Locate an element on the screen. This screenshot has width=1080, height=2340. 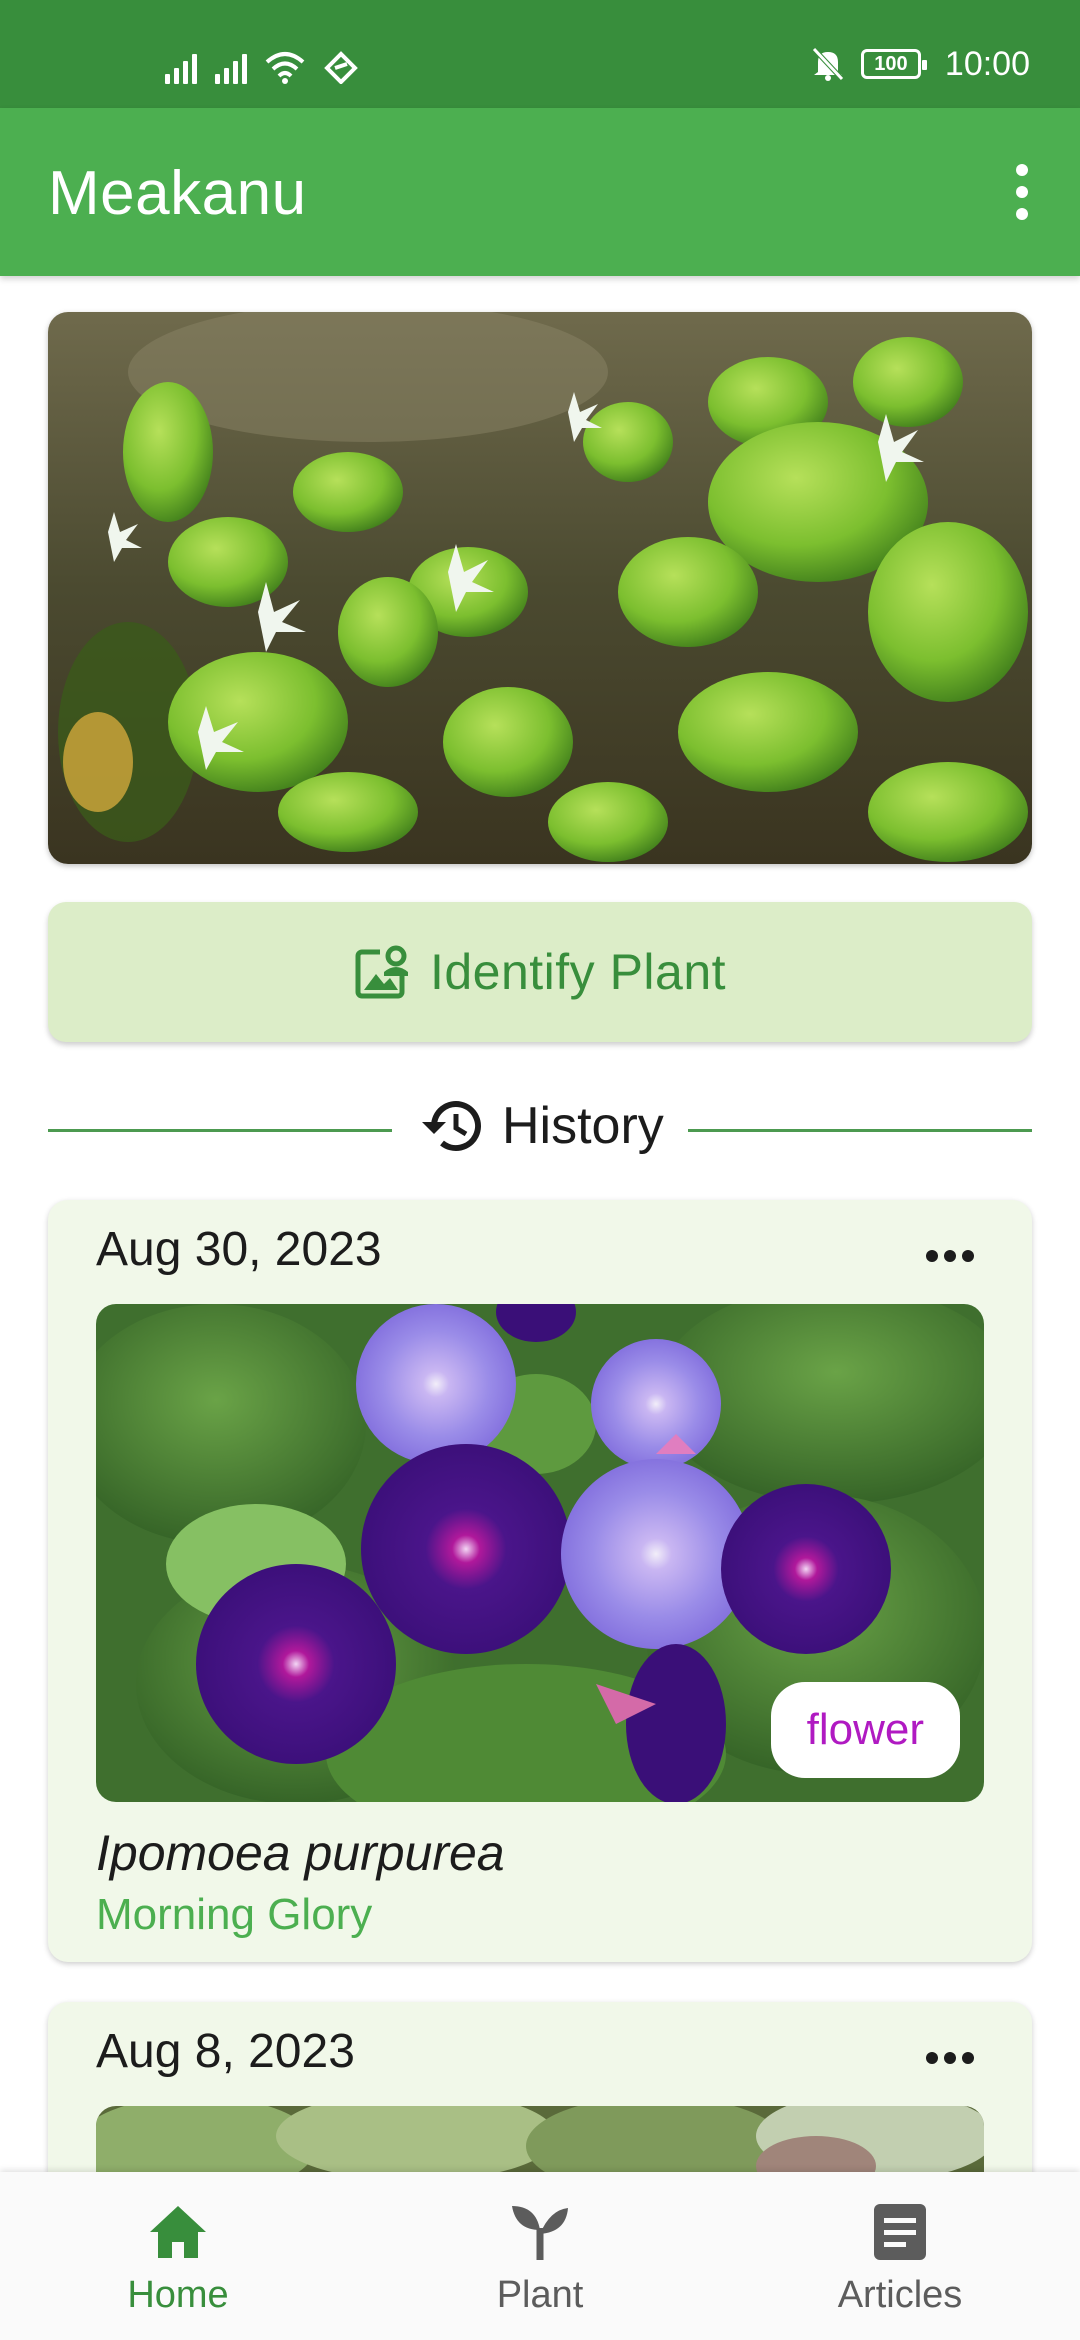
image-search-icon is located at coordinates (382, 971).